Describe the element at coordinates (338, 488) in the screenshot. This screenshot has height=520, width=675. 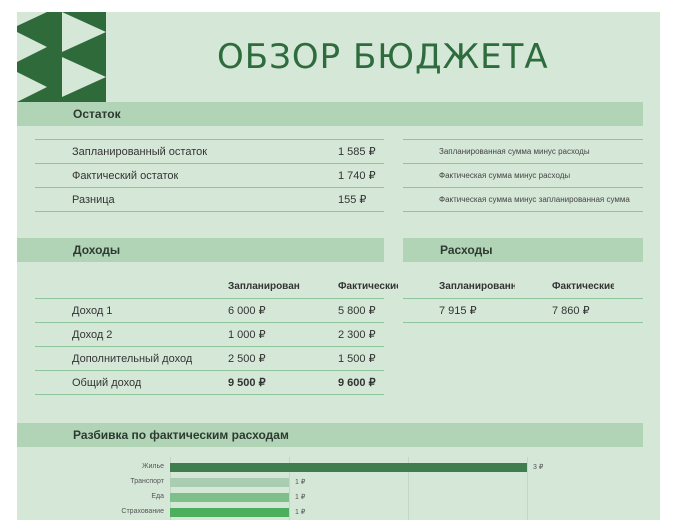
I see `expense-breakdown-chart: Жилье 3 ₽ Транспорт 1 ₽ Еда 1 ₽ Страхование 1 ₽` at that location.